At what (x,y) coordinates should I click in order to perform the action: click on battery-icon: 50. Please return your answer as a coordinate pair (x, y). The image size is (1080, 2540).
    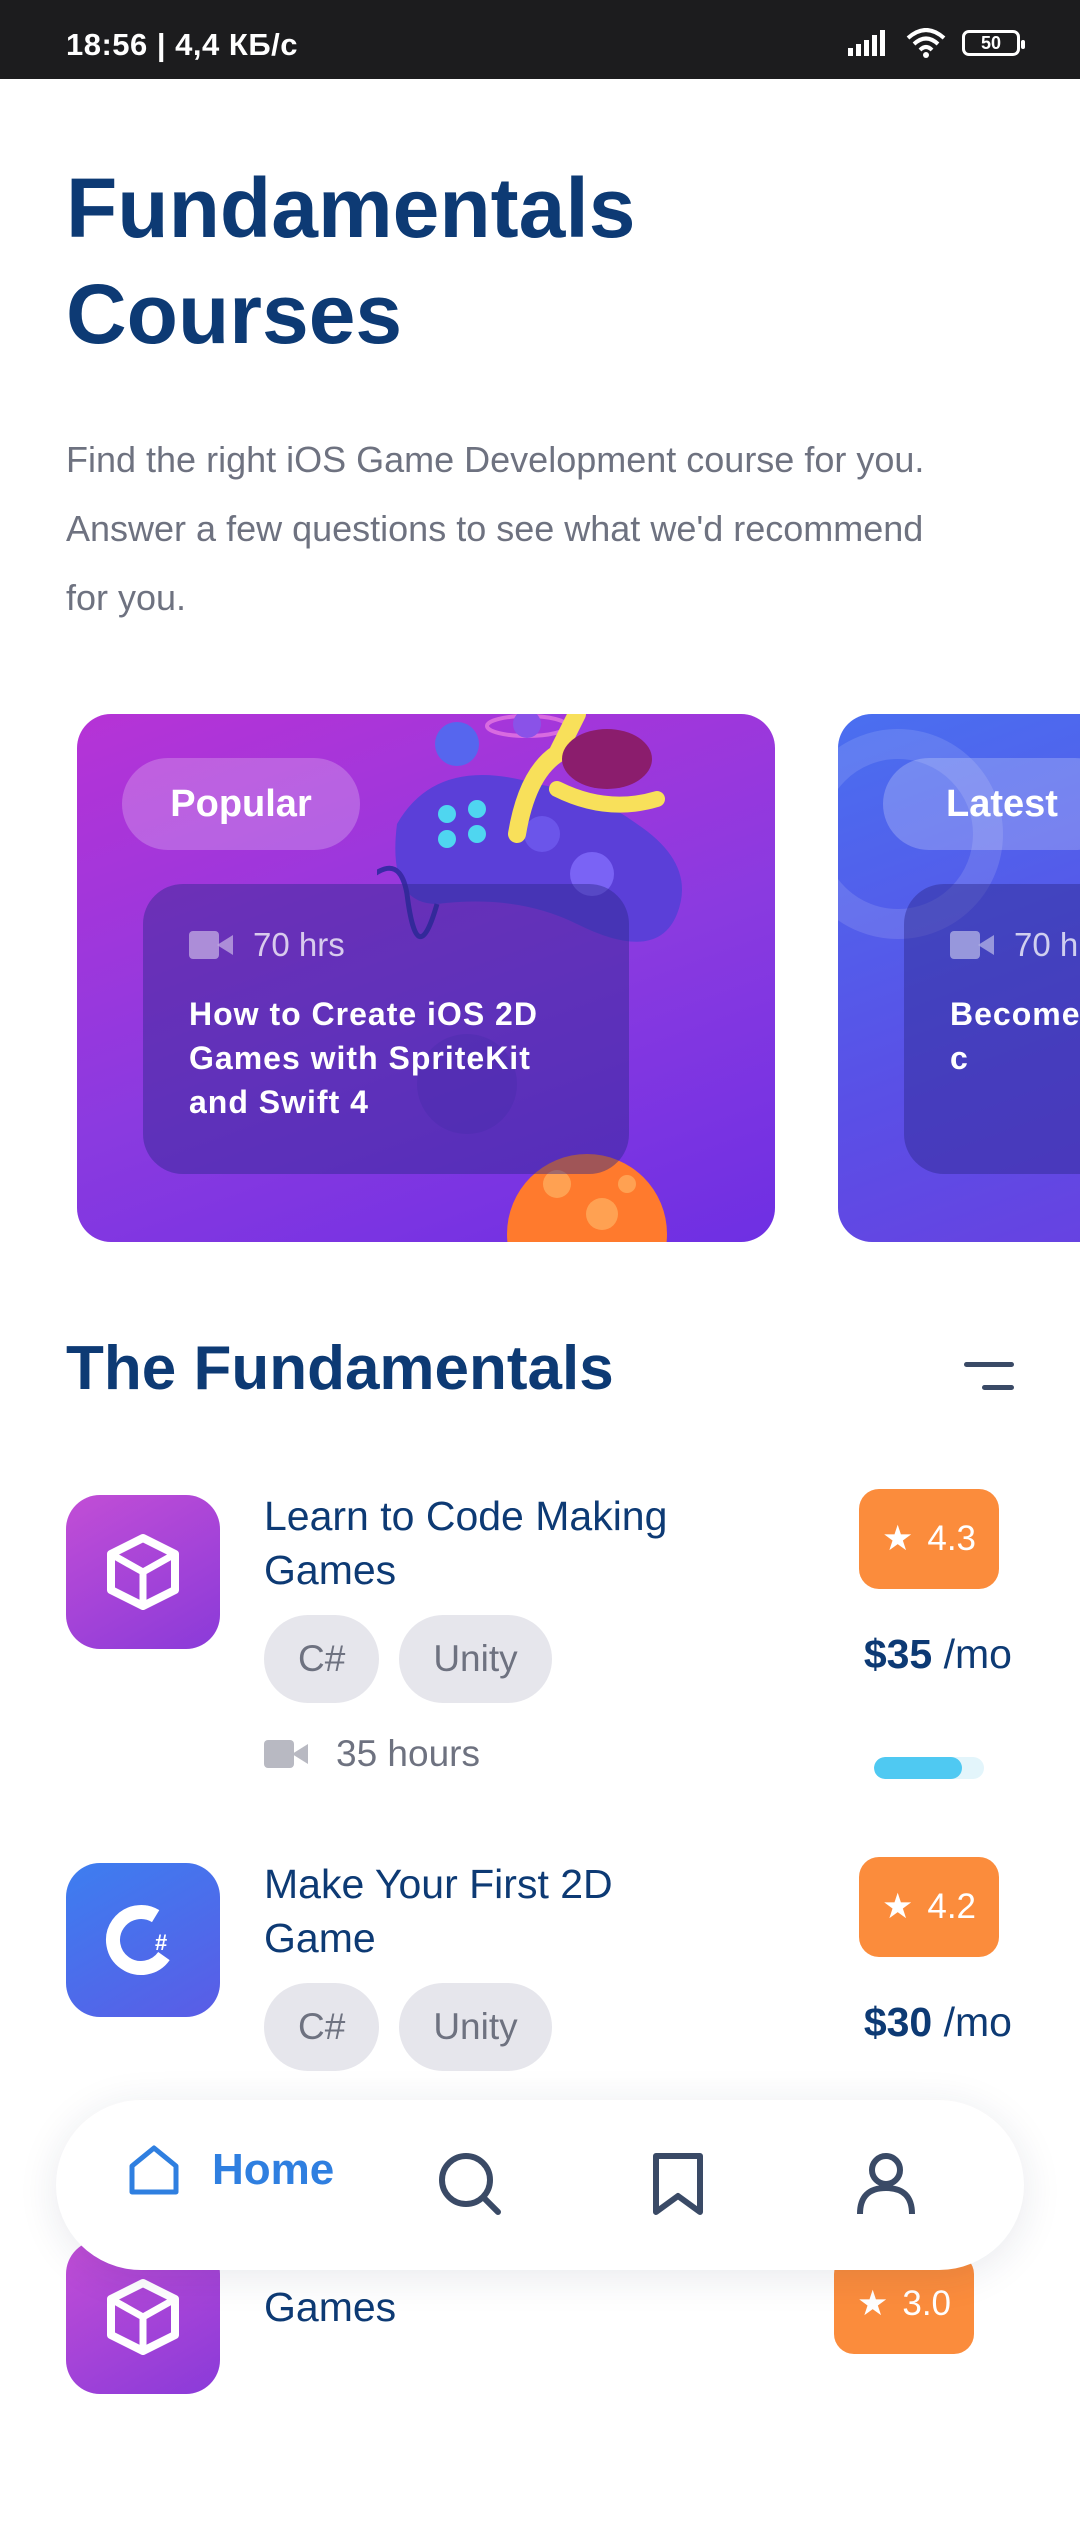
    Looking at the image, I should click on (993, 43).